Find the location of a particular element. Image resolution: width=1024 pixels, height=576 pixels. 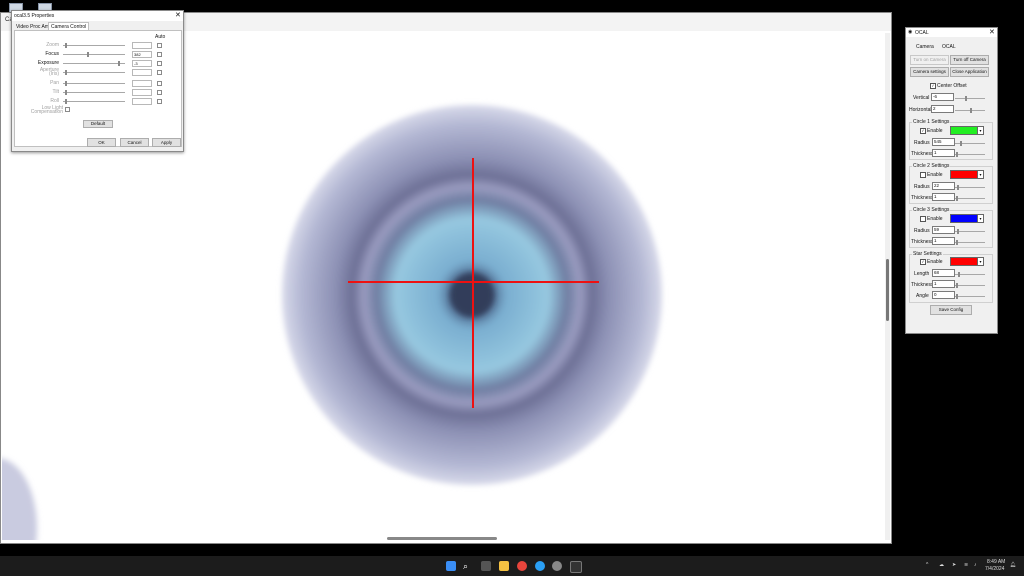

exposure-auto-checkbox is located at coordinates (159, 63).